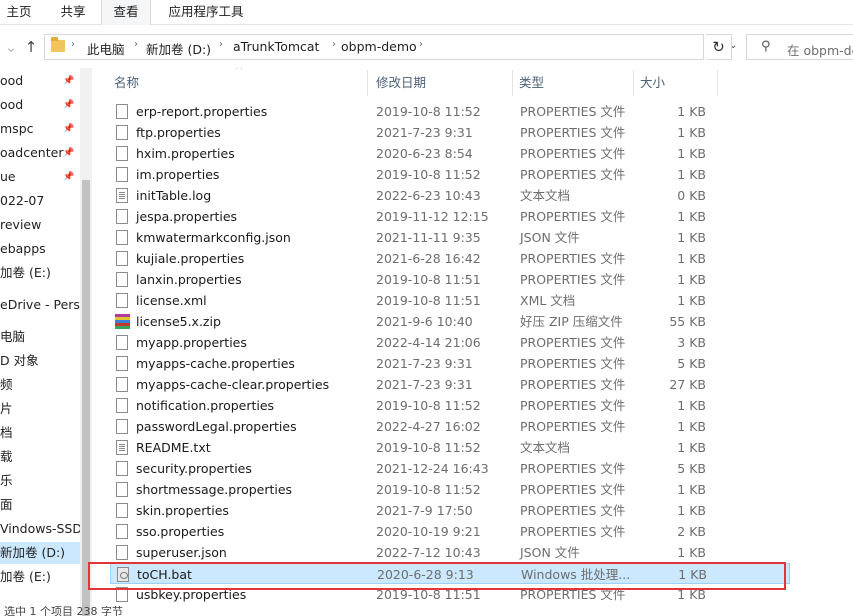  I want to click on status-text: 选中 1 个项目 238 字节, so click(63, 611).